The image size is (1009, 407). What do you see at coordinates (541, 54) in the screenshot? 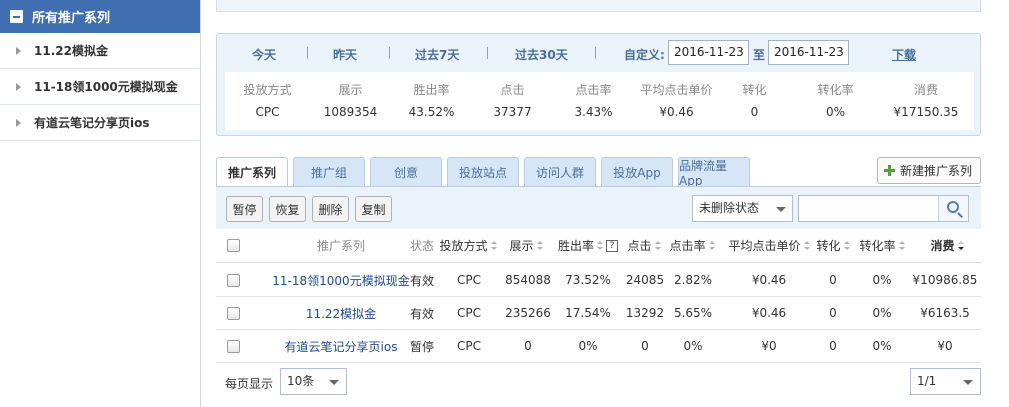
I see `period-last-30-days: 过去30天` at bounding box center [541, 54].